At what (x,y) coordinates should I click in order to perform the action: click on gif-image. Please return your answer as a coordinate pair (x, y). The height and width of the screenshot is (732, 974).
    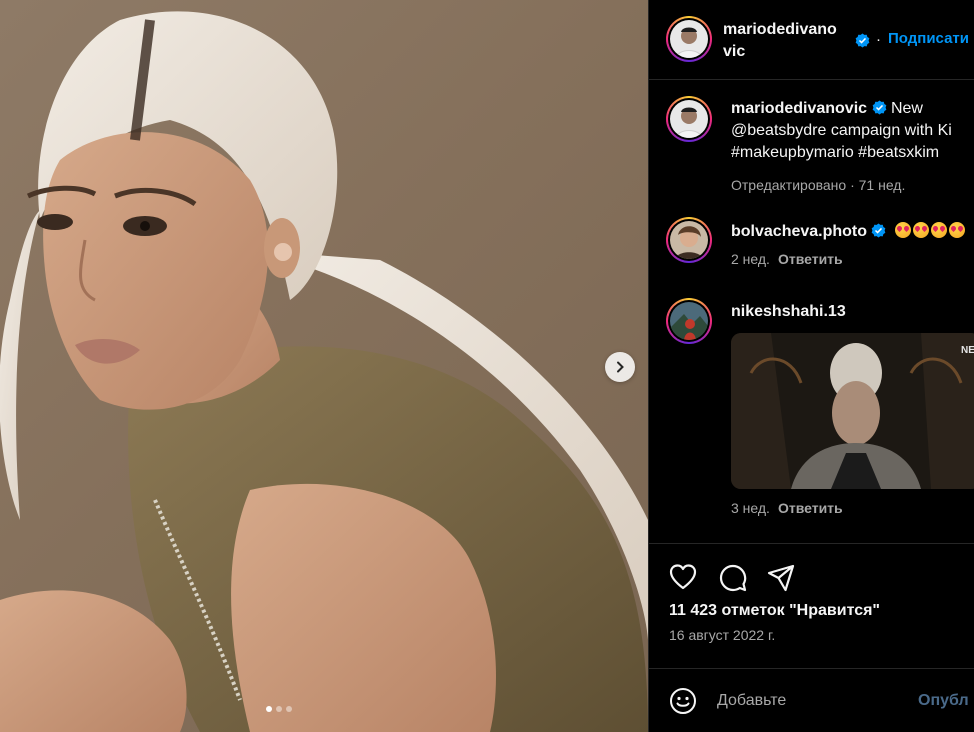
    Looking at the image, I should click on (852, 411).